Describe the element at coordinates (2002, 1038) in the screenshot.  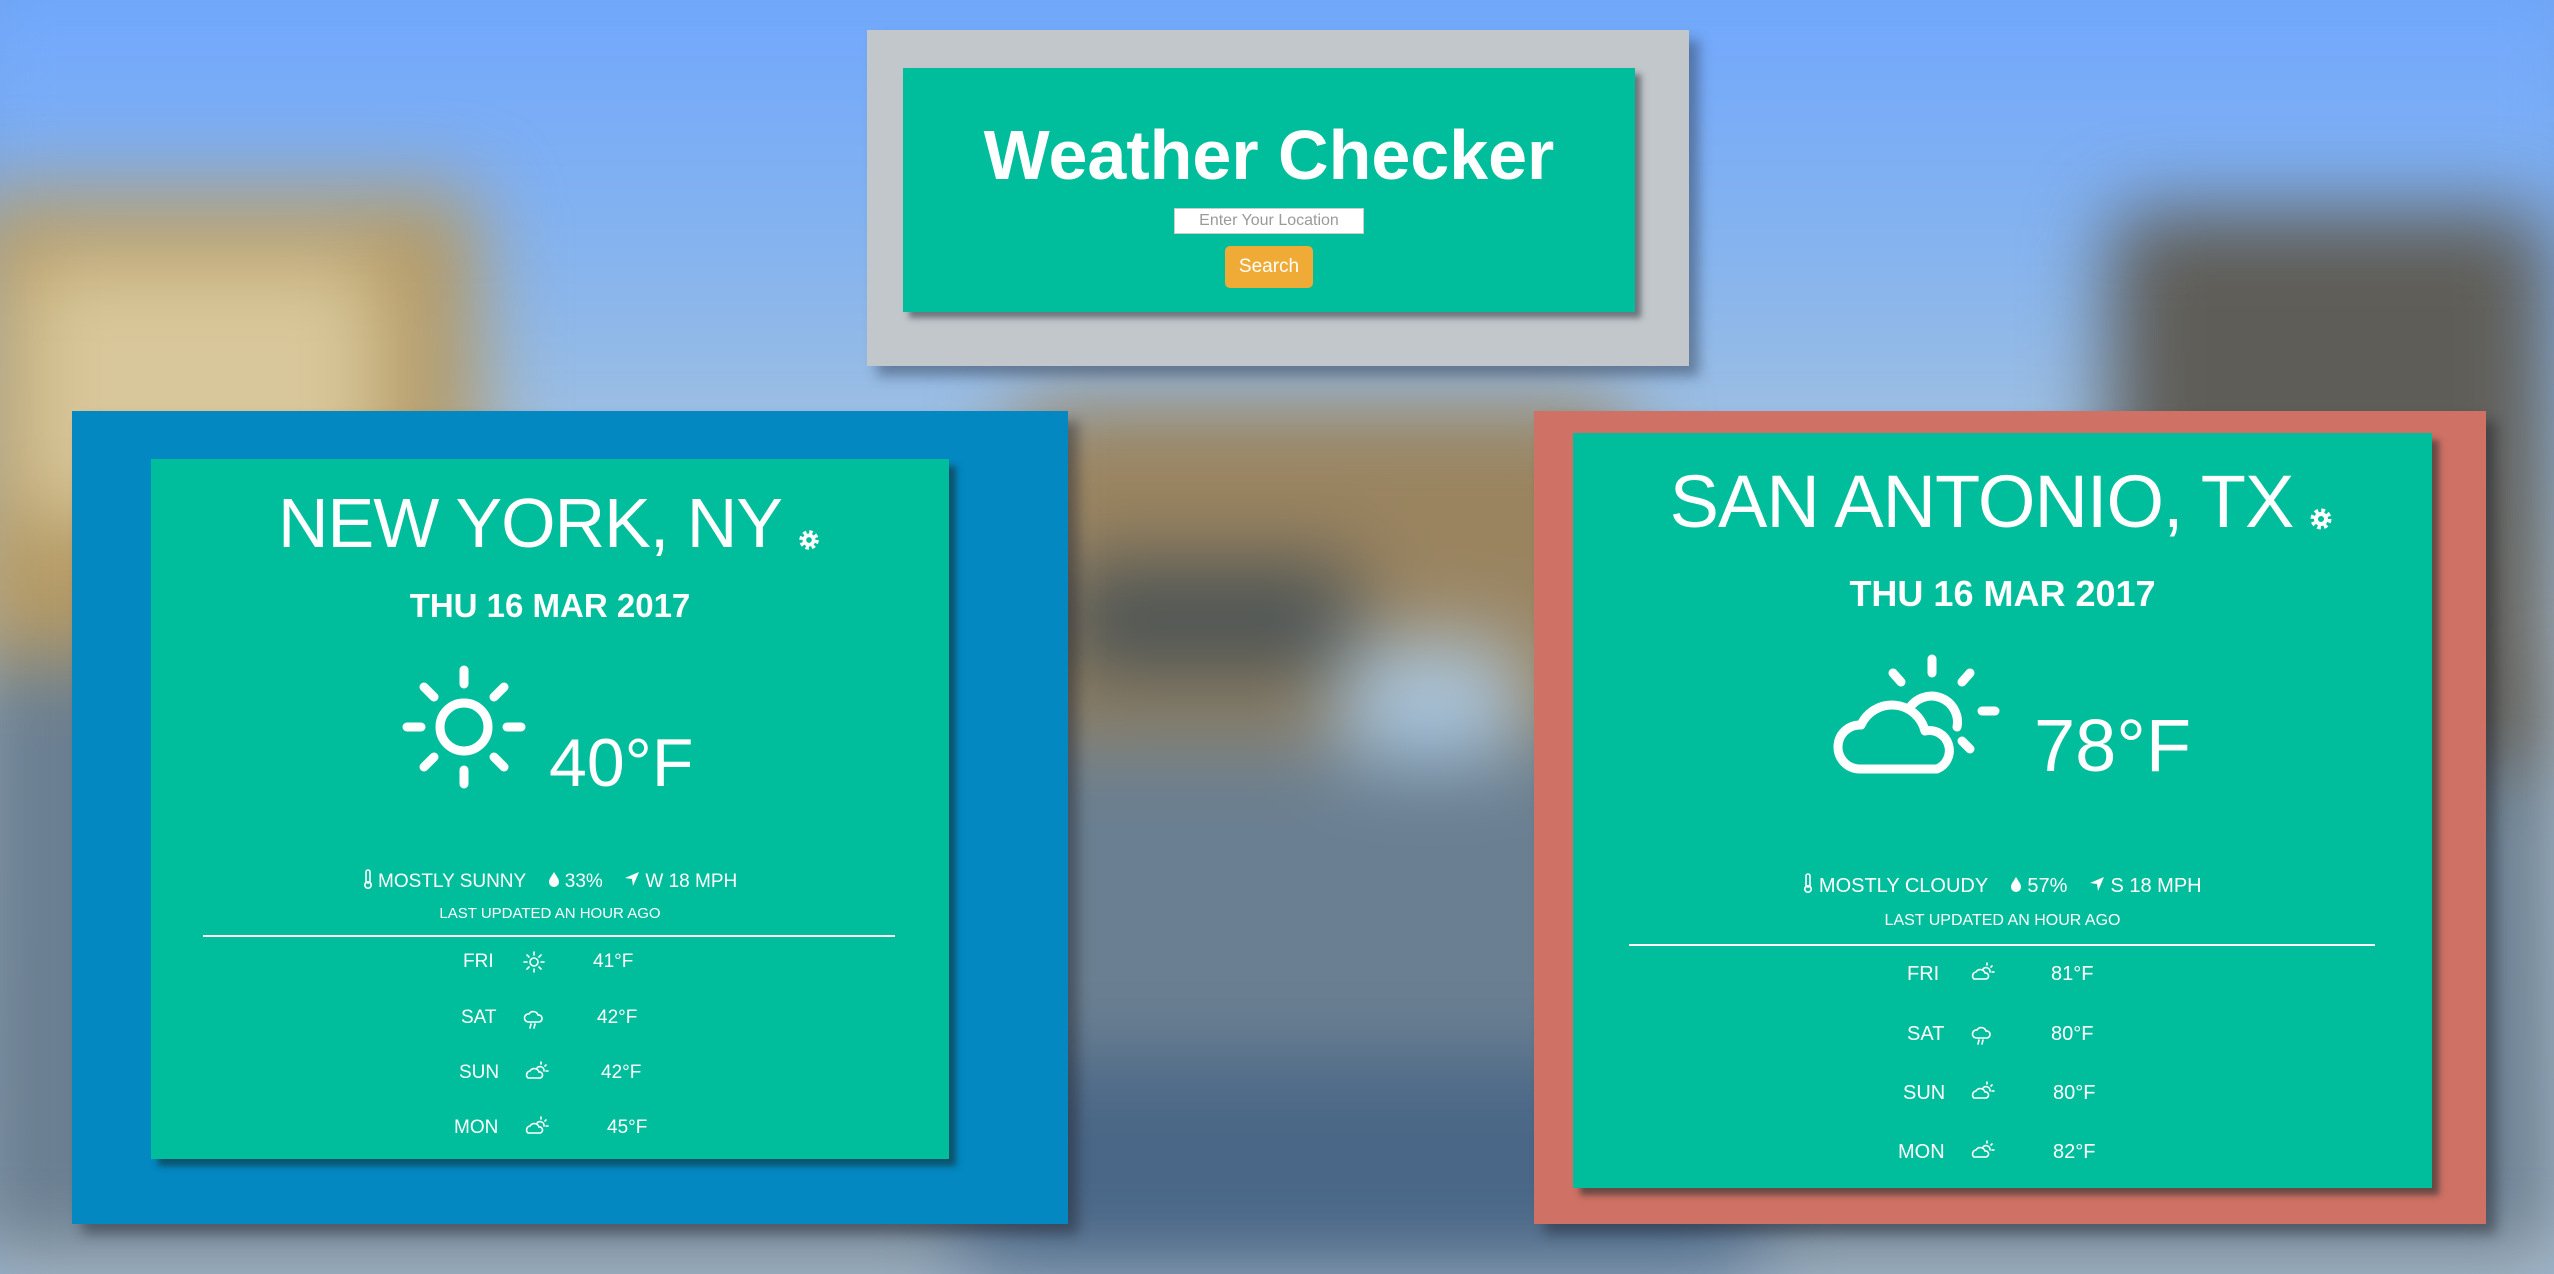
I see `forecast-row: SAT 80°F` at that location.